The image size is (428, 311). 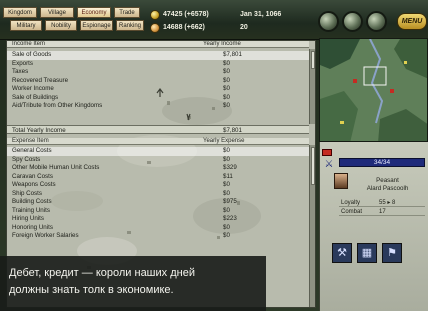 I want to click on stat-value: 55 ▸ 8, so click(x=387, y=203).